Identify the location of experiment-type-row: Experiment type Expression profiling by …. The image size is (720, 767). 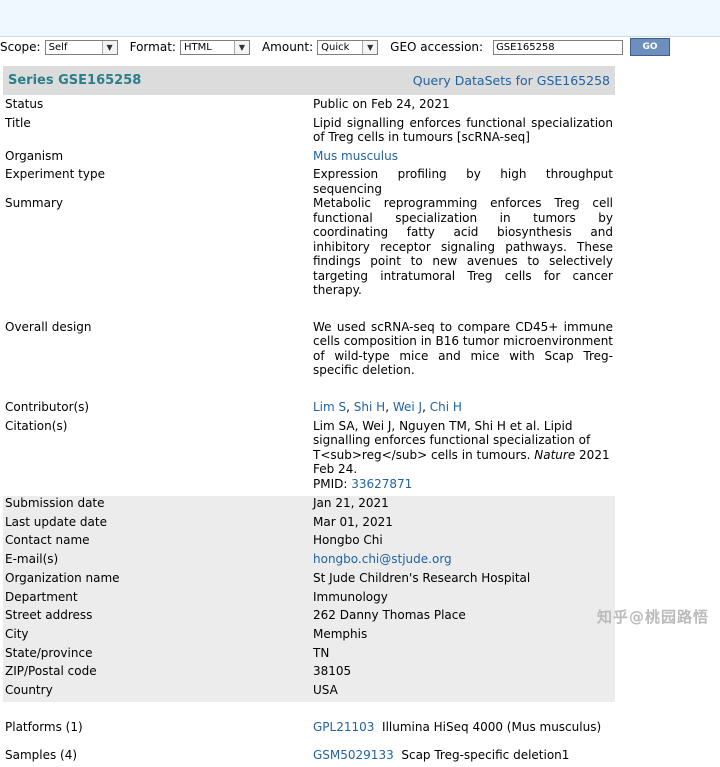
(309, 181).